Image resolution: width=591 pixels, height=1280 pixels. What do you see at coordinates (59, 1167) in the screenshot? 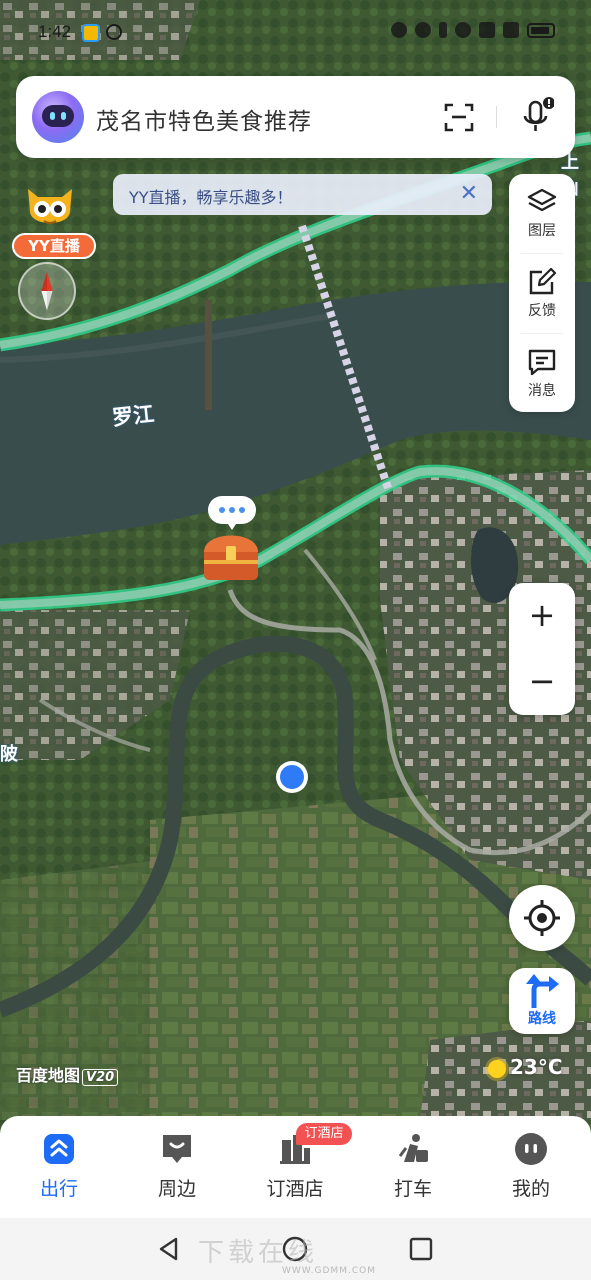
I see `nav-trip: 出行` at bounding box center [59, 1167].